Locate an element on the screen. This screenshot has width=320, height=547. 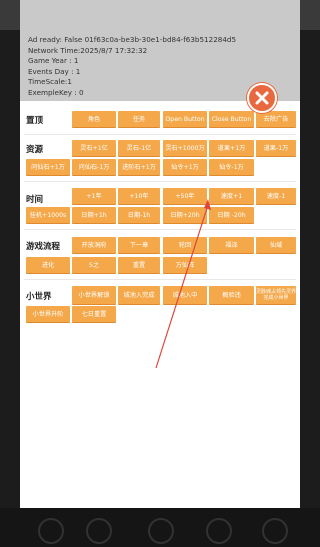
flow-button: 重置 is located at coordinates (139, 265).